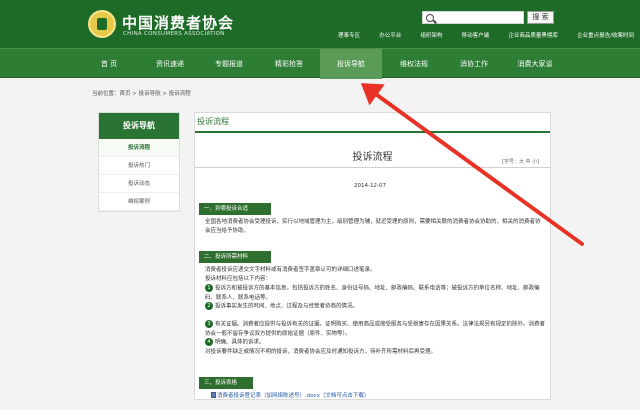 Image resolution: width=640 pixels, height=410 pixels. Describe the element at coordinates (238, 279) in the screenshot. I see `paragraph-materials-list-intro: 投诉材料应包括以下内容：` at that location.